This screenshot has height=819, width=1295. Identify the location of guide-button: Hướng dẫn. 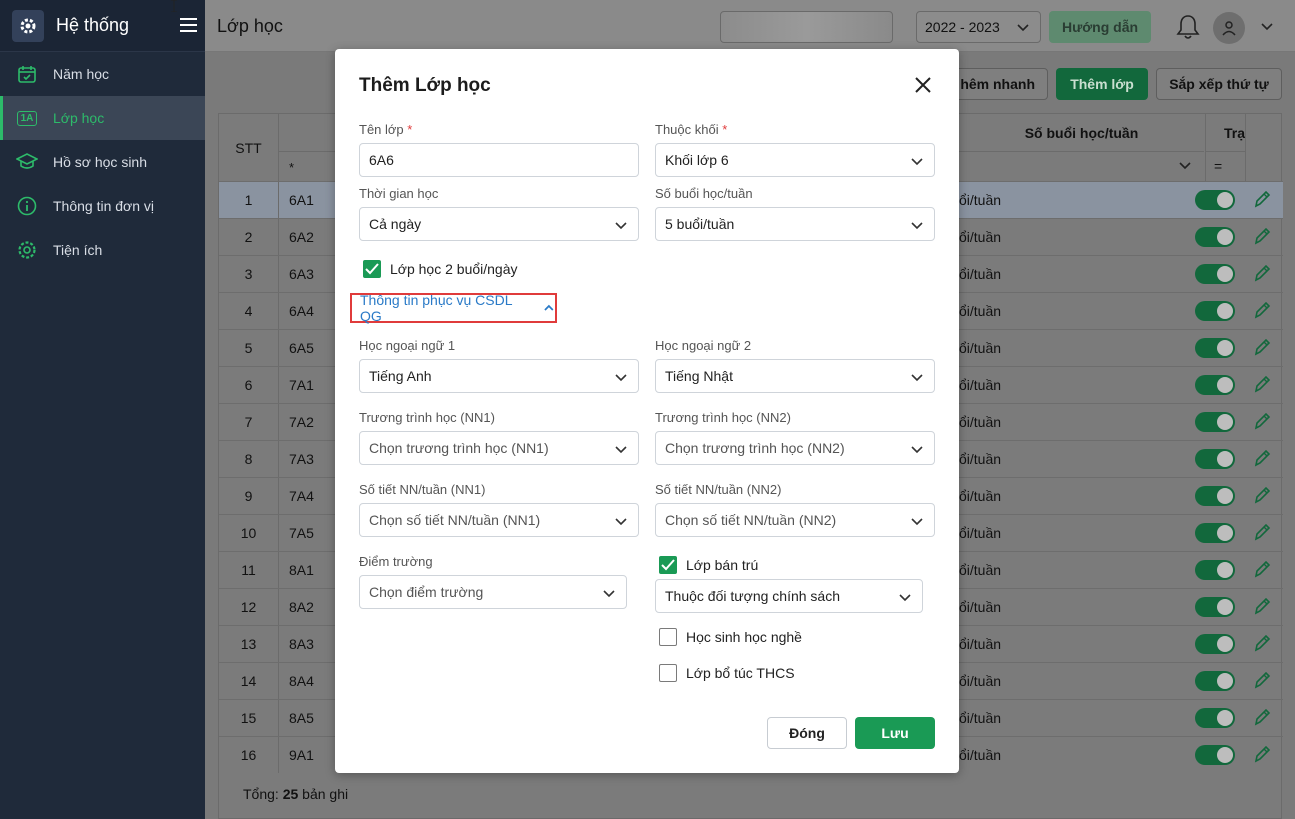
(1100, 27).